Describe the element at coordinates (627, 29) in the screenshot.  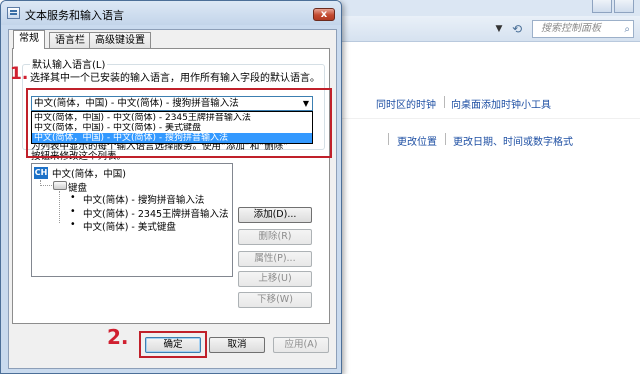
I see `search-icon: ⌕` at that location.